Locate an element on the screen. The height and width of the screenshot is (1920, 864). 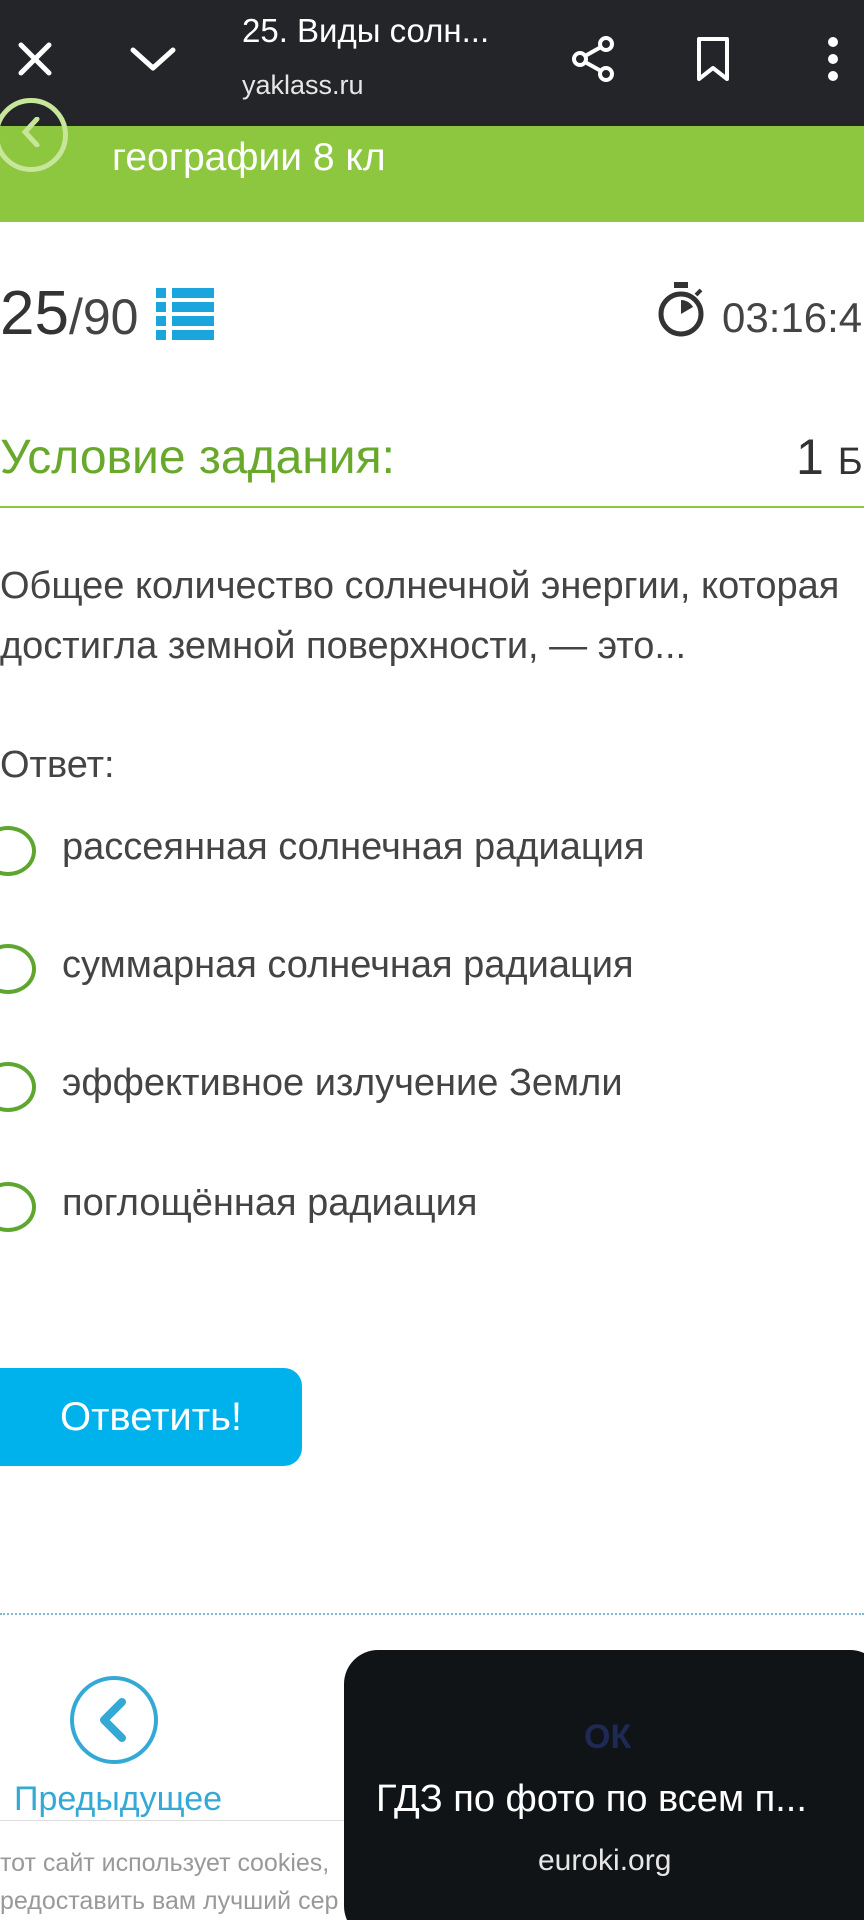
stopwatch-icon is located at coordinates (681, 310).